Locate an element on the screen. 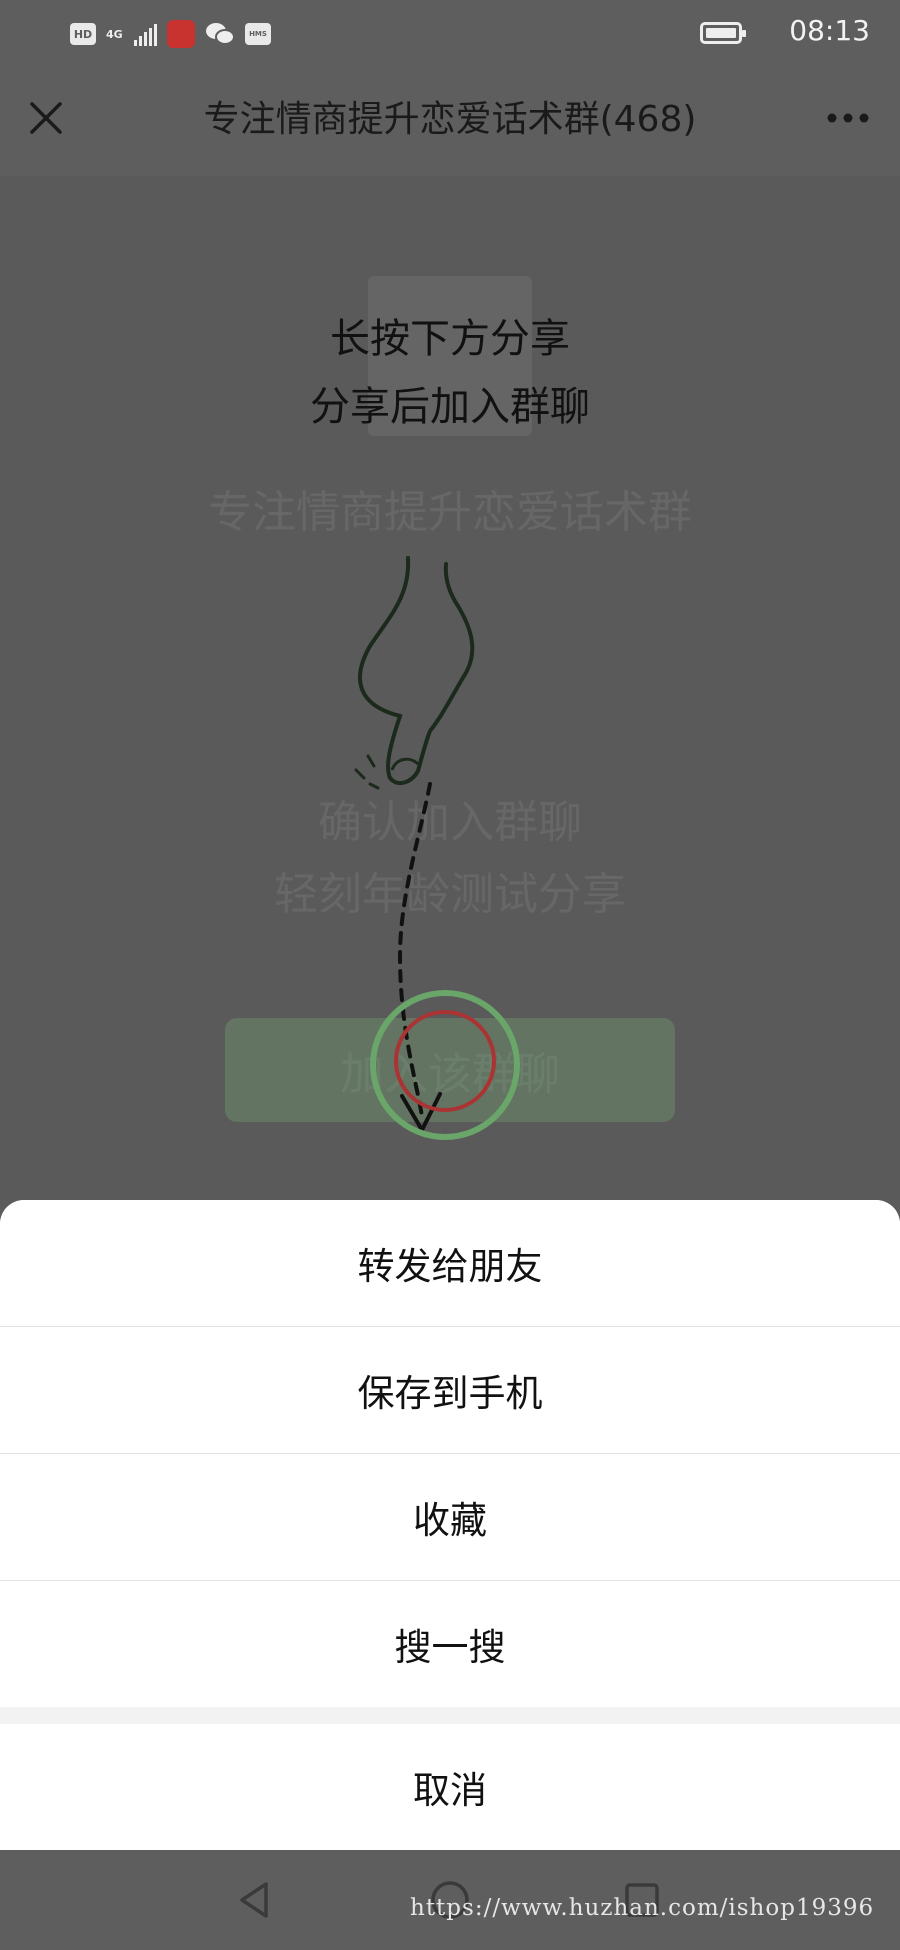  page-title: 专注情商提升恋爱话术群(468) is located at coordinates (450, 119).